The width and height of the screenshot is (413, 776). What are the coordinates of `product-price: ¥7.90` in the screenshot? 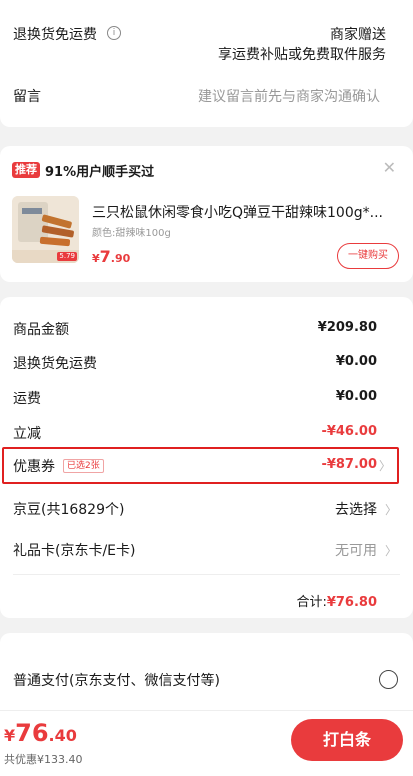 It's located at (111, 256).